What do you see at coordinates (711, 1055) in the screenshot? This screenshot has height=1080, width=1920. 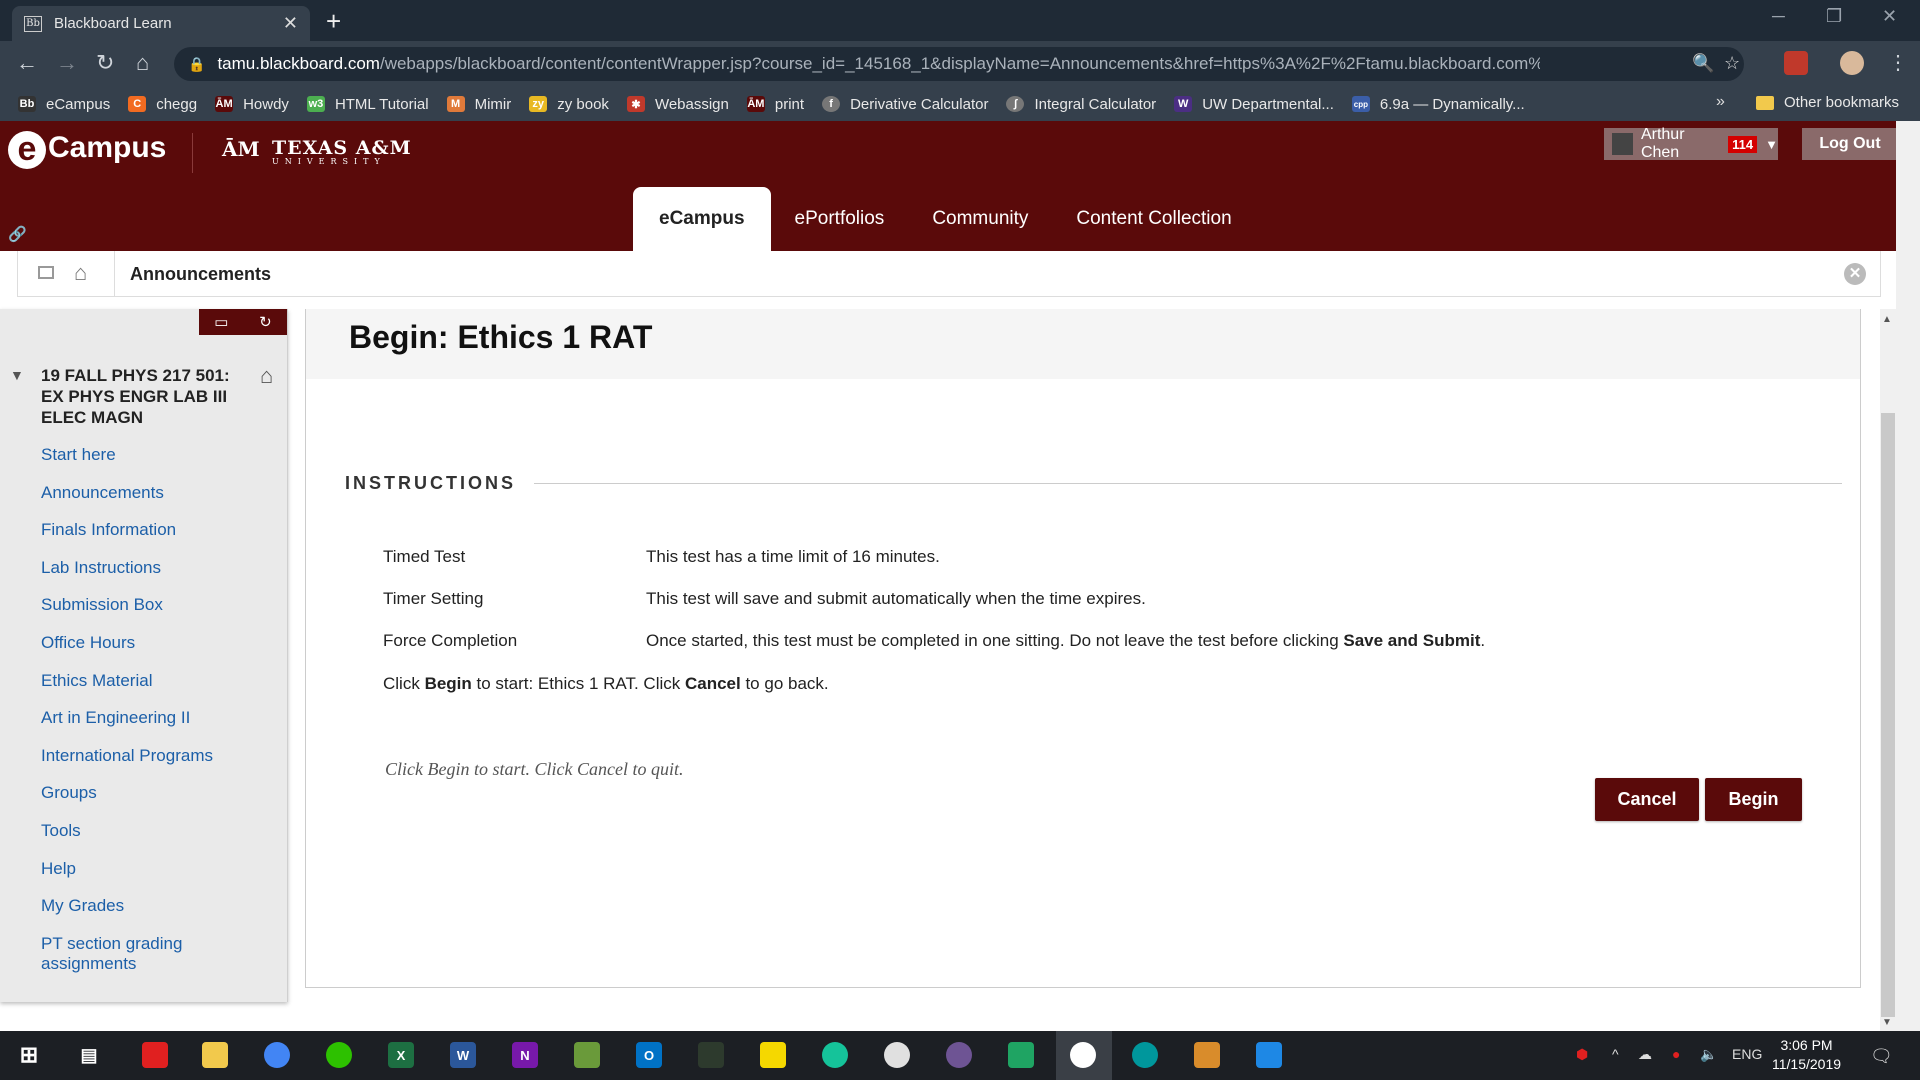 I see `terminal-icon` at bounding box center [711, 1055].